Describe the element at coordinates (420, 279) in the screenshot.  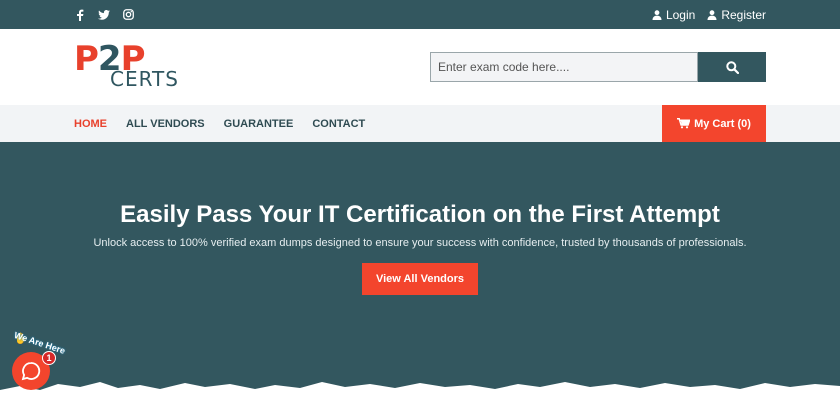
I see `view-all-vendors-button: View All Vendors` at that location.